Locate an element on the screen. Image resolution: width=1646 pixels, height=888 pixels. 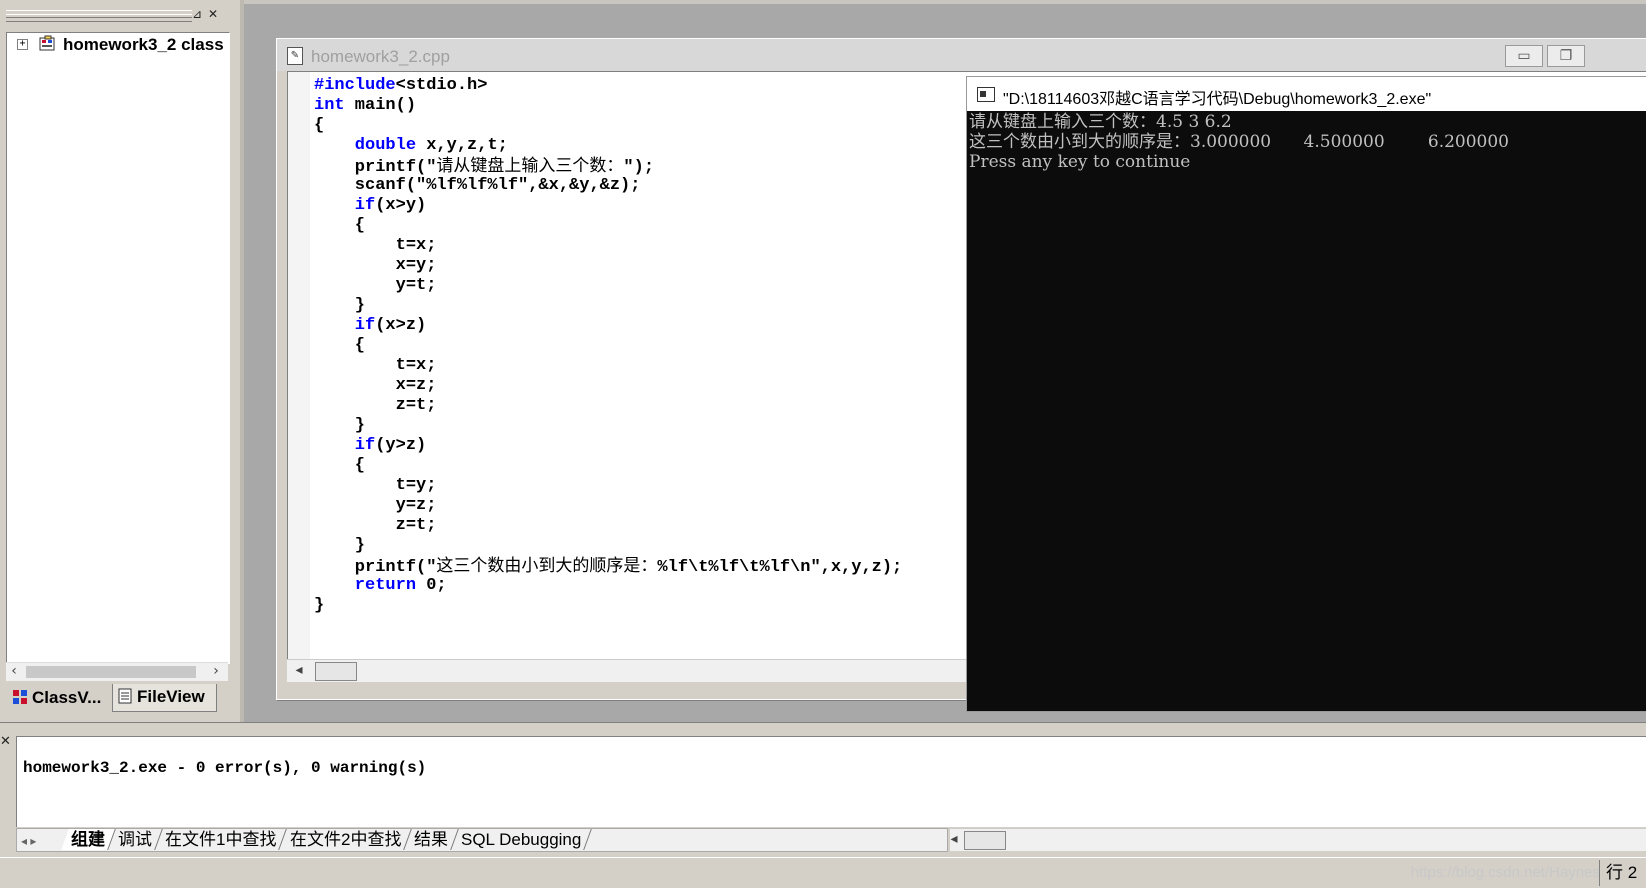
code-line: if(y>z) is located at coordinates (608, 446).